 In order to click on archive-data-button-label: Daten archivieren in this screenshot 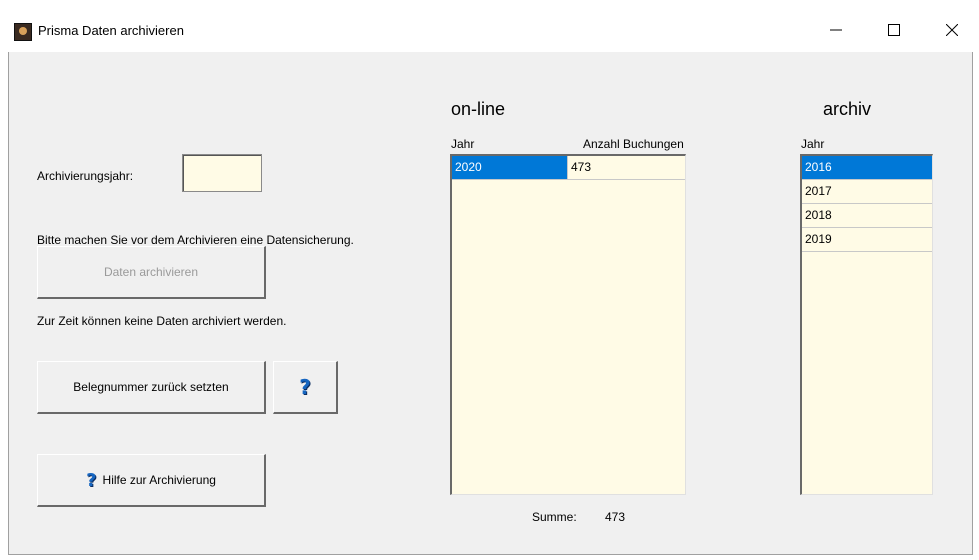, I will do `click(151, 272)`.